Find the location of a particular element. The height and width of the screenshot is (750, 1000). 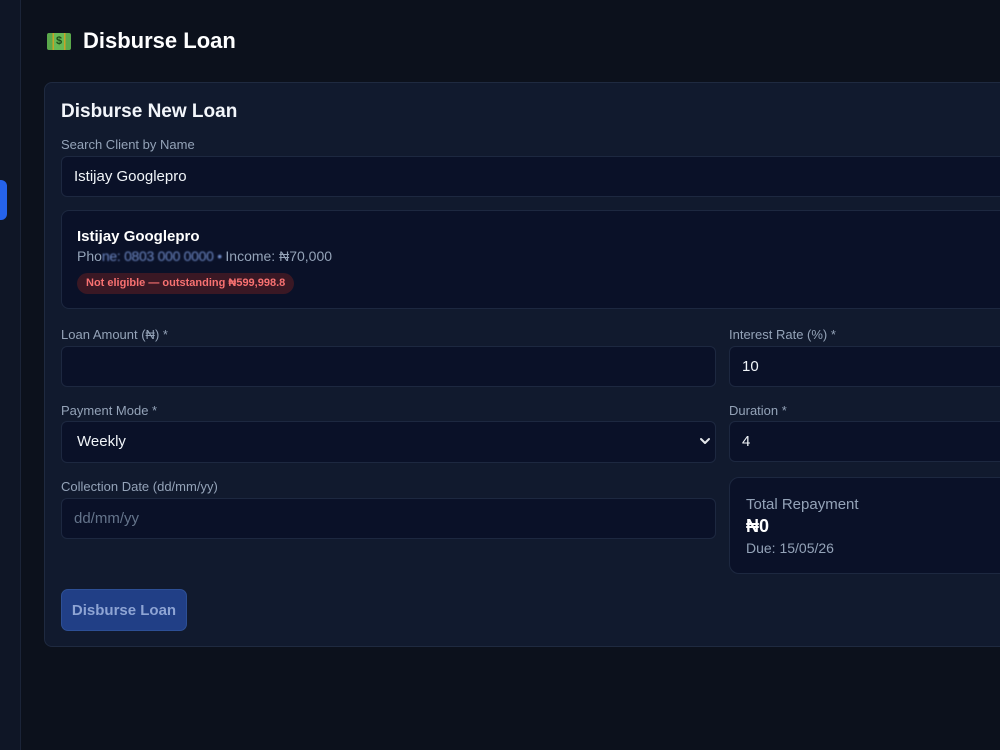

collection-date-label: Collection Date (dd/mm/yy) is located at coordinates (139, 486).